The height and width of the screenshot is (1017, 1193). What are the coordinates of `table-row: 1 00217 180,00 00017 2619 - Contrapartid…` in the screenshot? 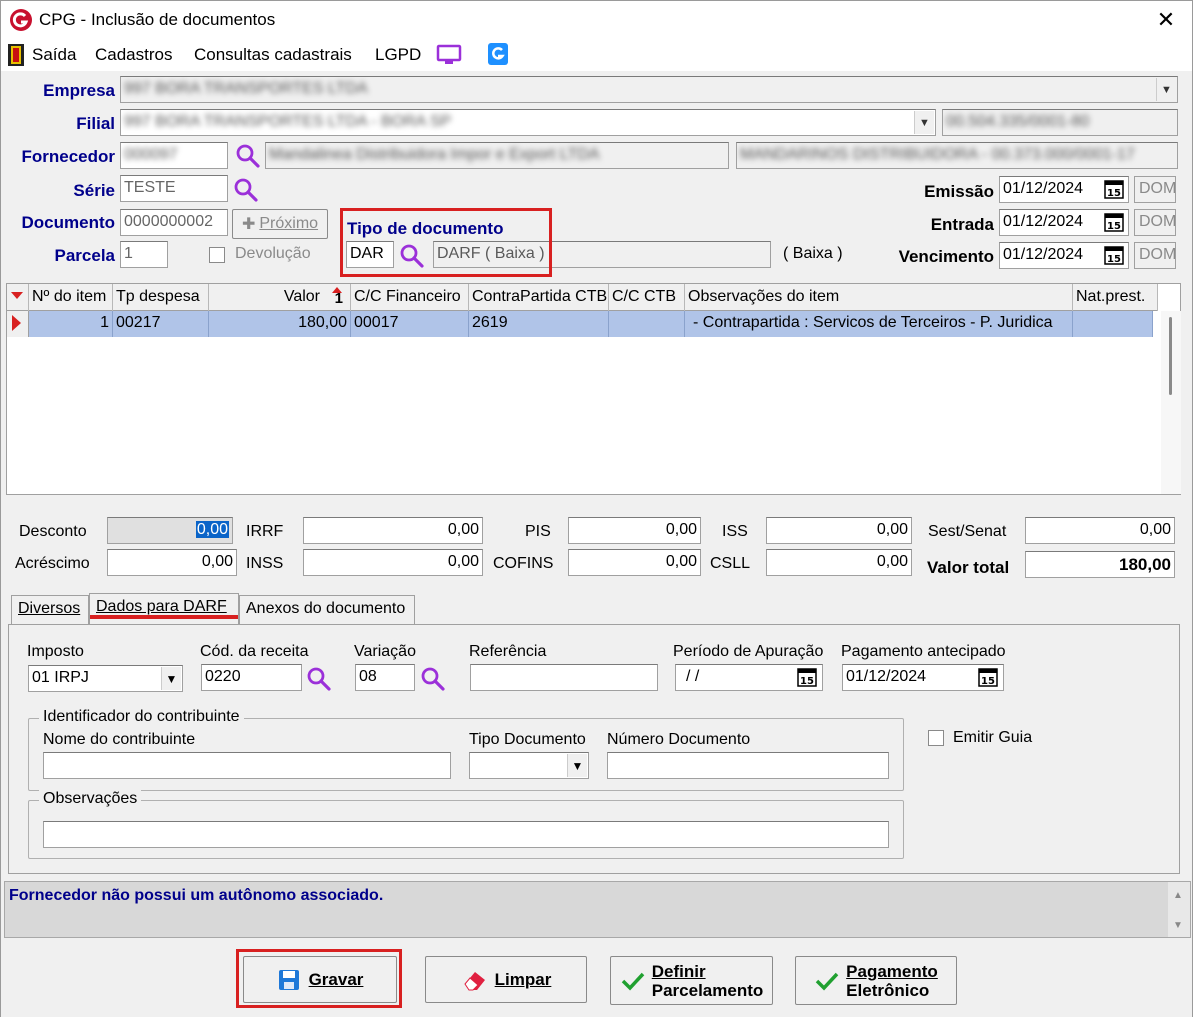 It's located at (580, 324).